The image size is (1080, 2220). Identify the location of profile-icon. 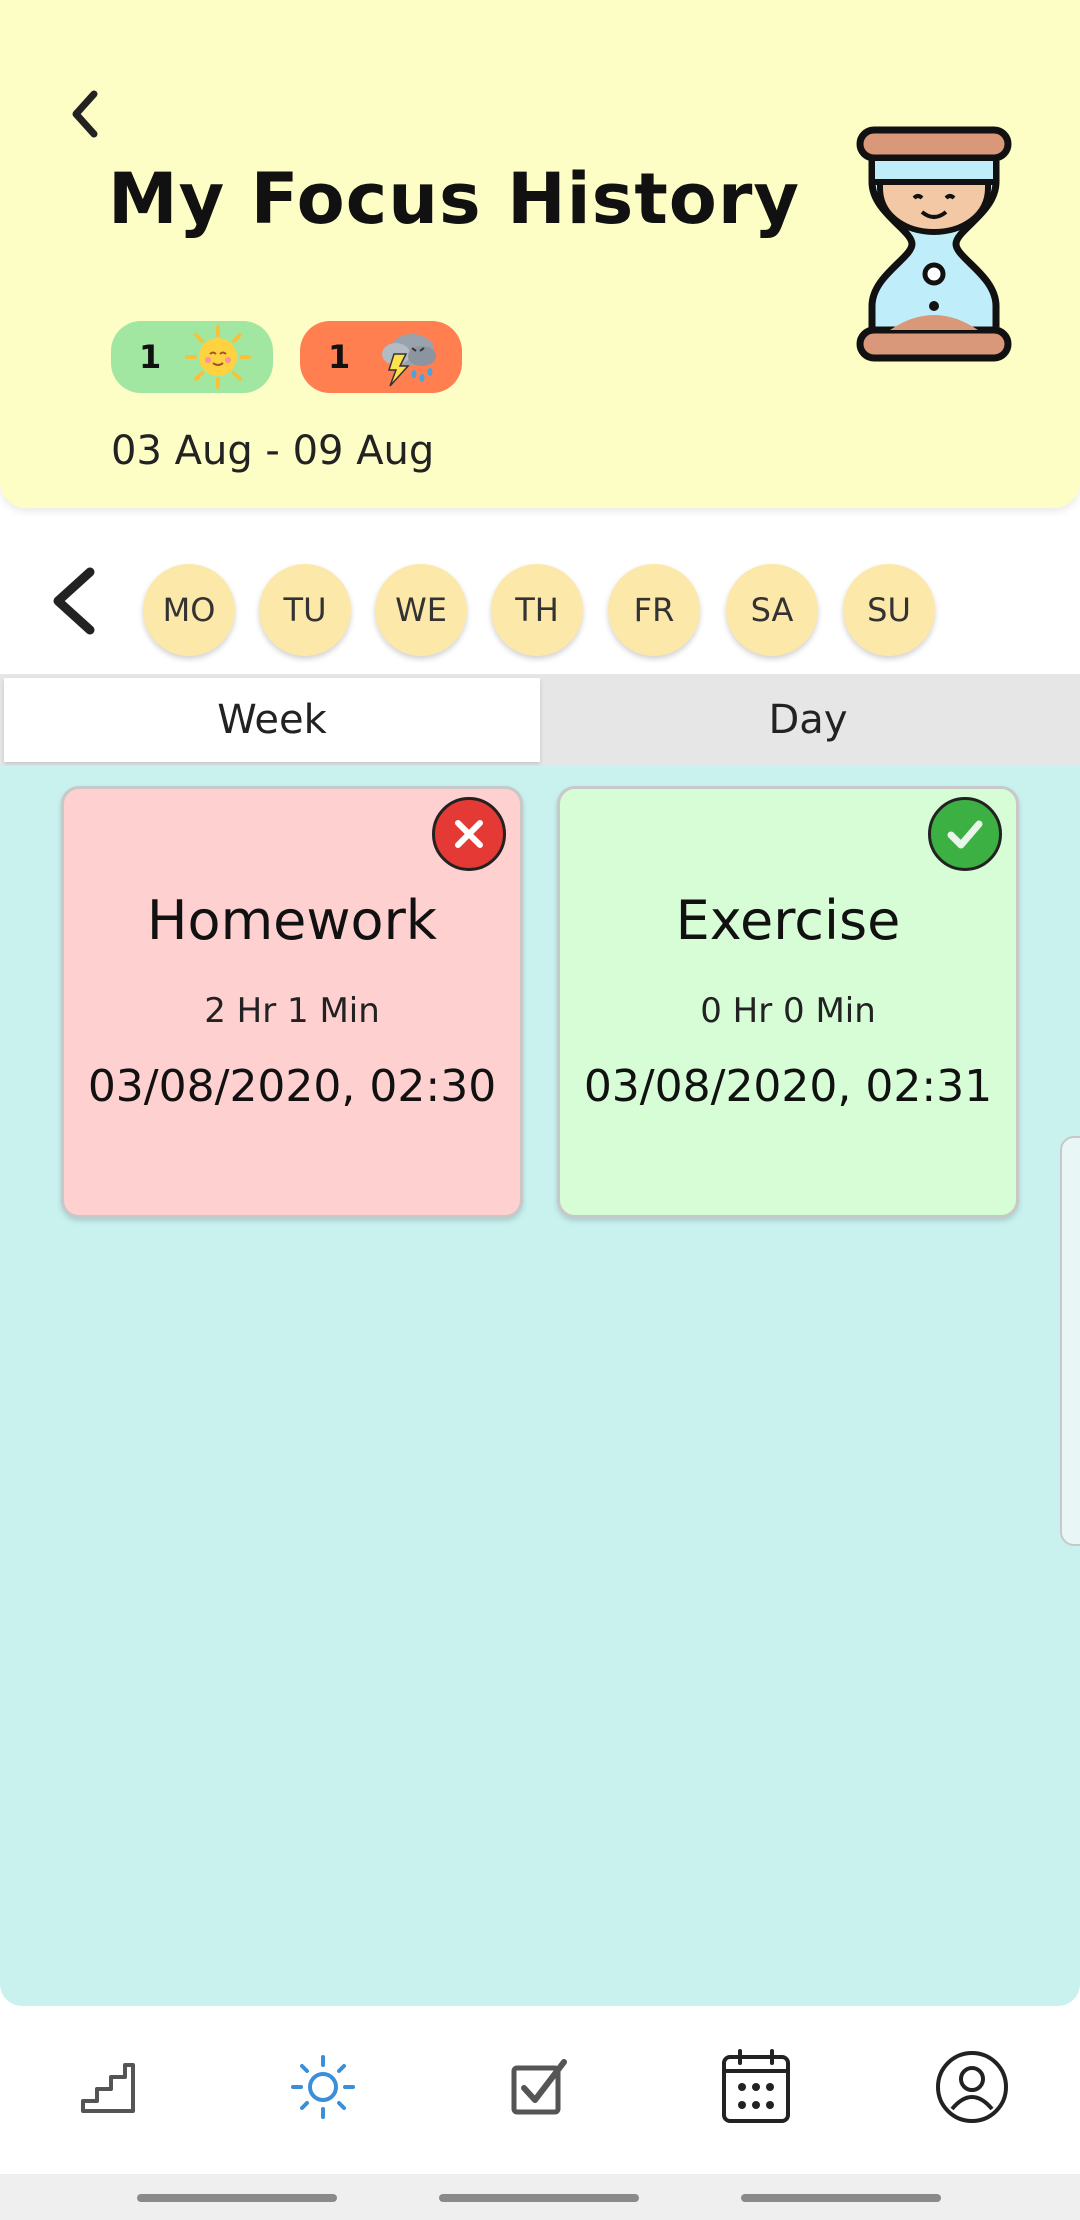
(972, 2087).